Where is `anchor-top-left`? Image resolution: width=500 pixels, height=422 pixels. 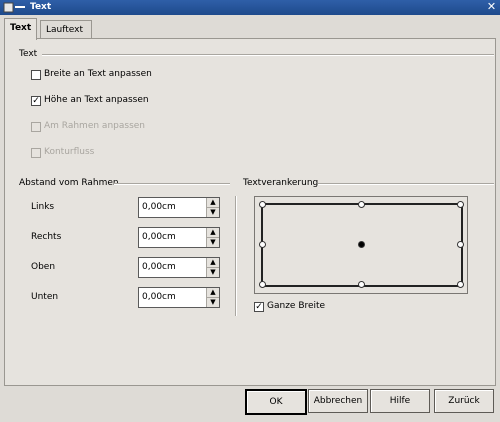
anchor-top-left is located at coordinates (262, 204).